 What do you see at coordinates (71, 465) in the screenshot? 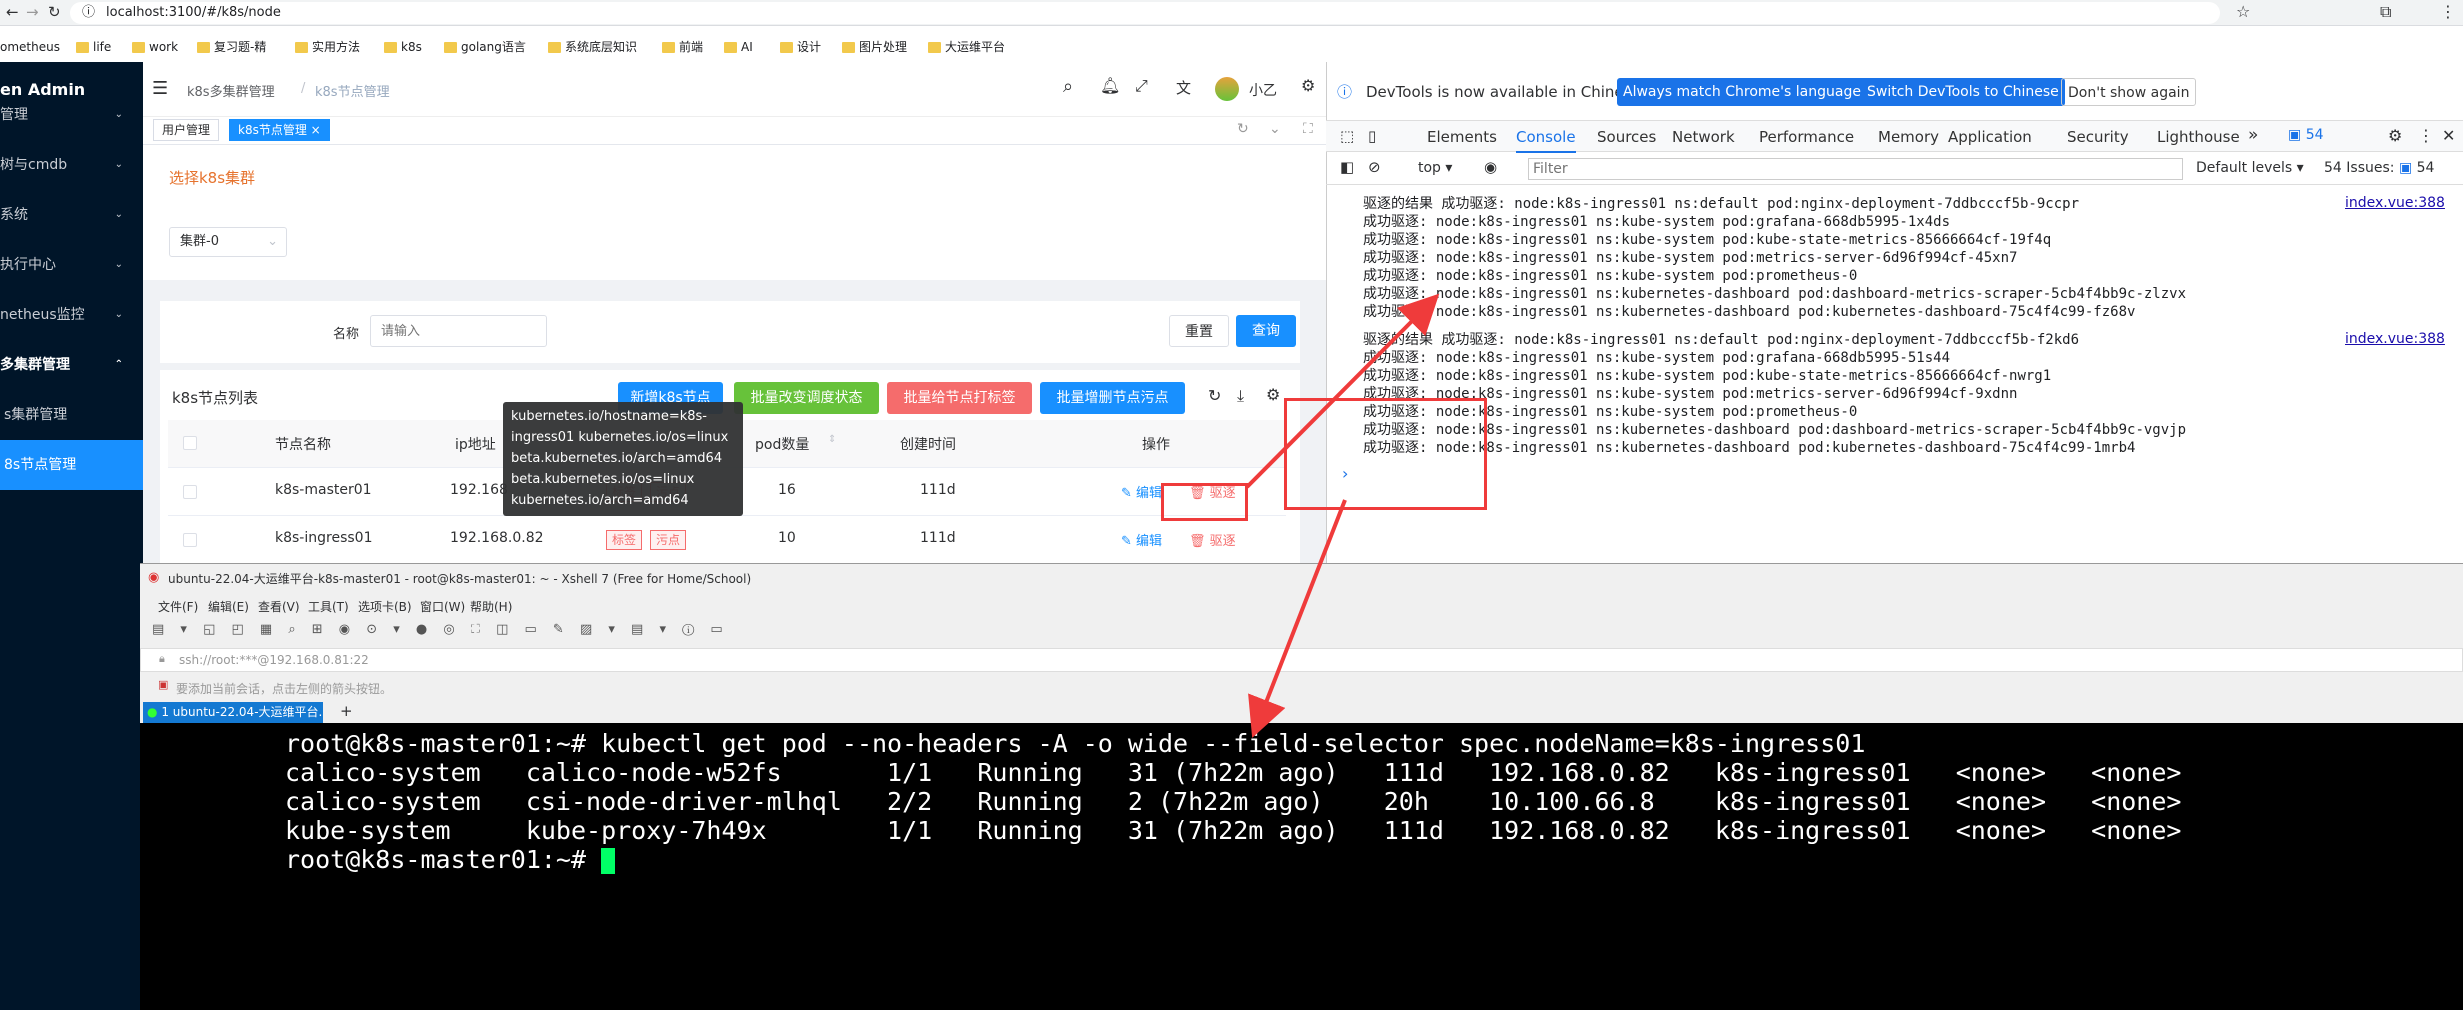
I see `sidebar-item: 8s节点管理` at bounding box center [71, 465].